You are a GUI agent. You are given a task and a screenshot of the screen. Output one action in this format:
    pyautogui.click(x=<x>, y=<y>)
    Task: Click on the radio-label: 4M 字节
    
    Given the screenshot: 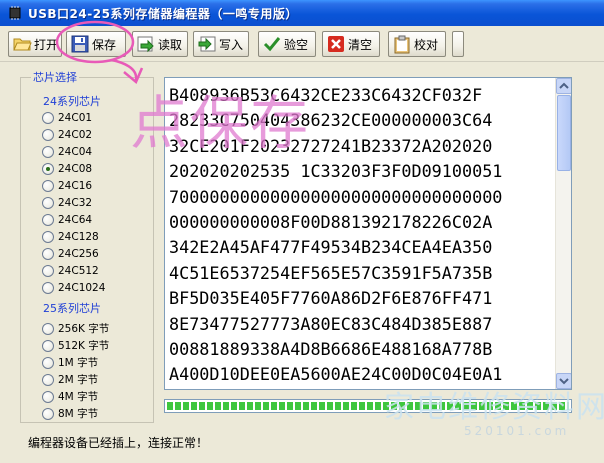 What is the action you would take?
    pyautogui.click(x=78, y=397)
    